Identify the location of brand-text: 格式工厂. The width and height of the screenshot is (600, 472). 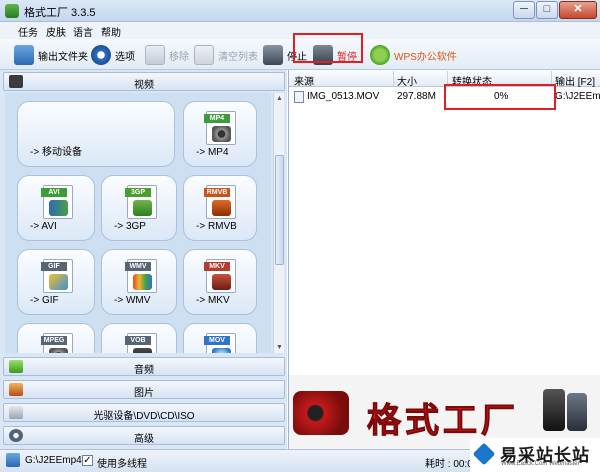
(443, 421).